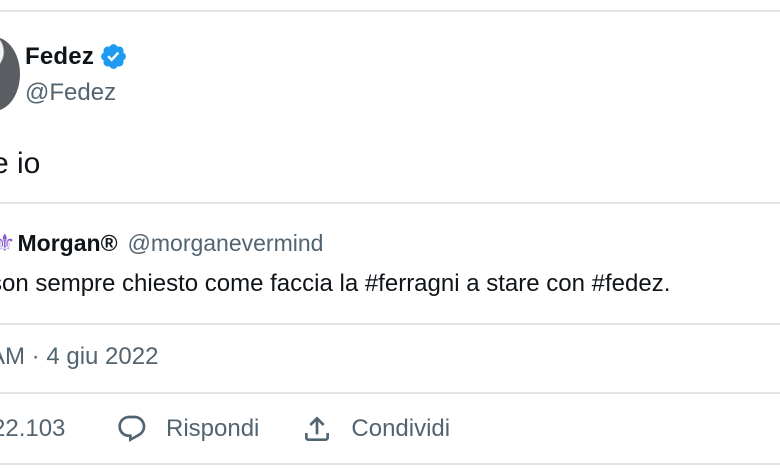 The width and height of the screenshot is (780, 470). What do you see at coordinates (390, 203) in the screenshot?
I see `quote-divider` at bounding box center [390, 203].